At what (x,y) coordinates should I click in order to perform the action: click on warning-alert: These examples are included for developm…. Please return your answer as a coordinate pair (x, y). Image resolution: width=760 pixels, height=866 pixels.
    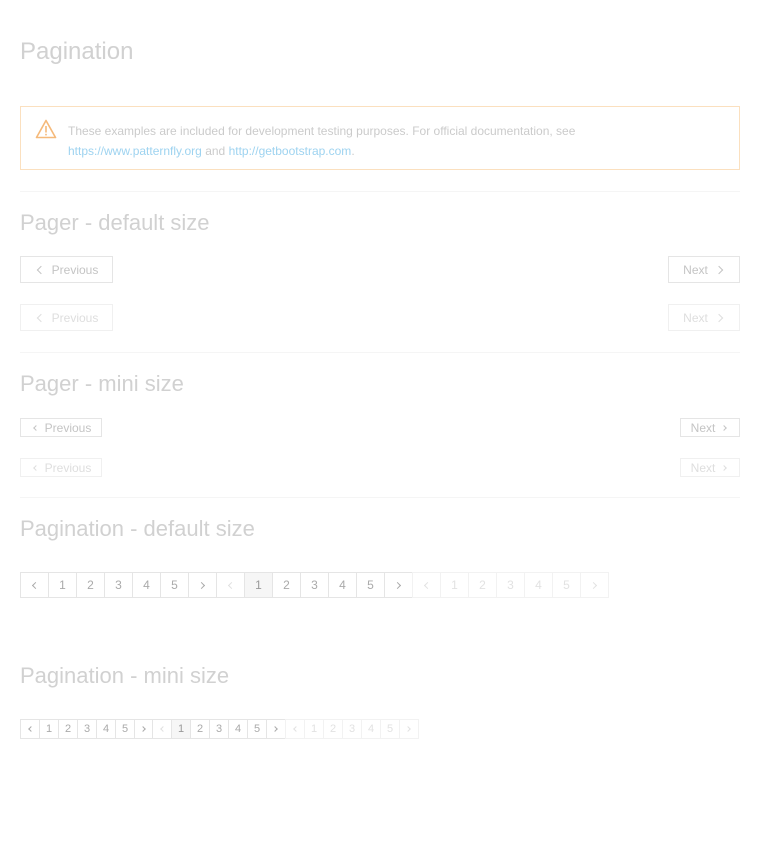
    Looking at the image, I should click on (380, 138).